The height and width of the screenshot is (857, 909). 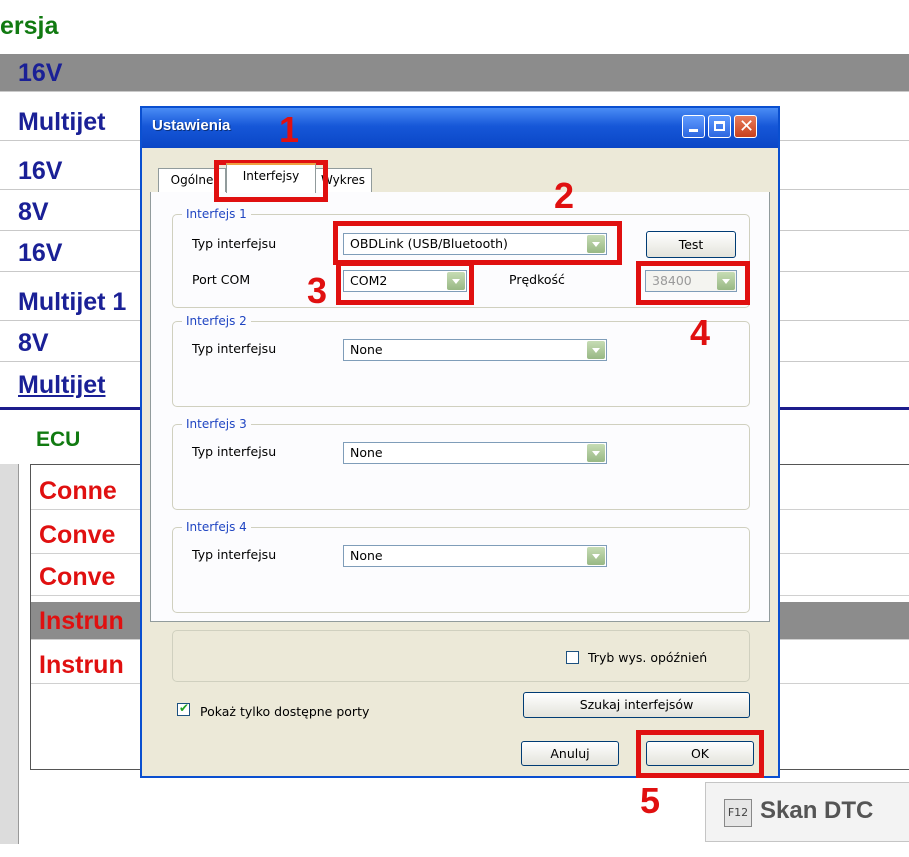 I want to click on engine-list-item: 16V, so click(x=454, y=73).